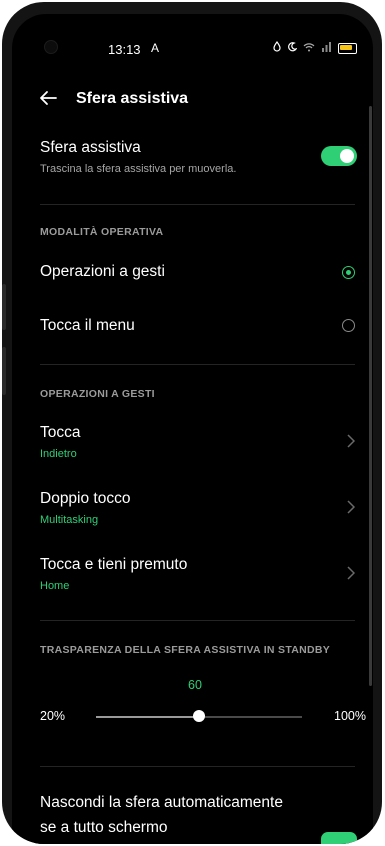 This screenshot has width=385, height=846. Describe the element at coordinates (370, 396) in the screenshot. I see `scrollbar` at that location.